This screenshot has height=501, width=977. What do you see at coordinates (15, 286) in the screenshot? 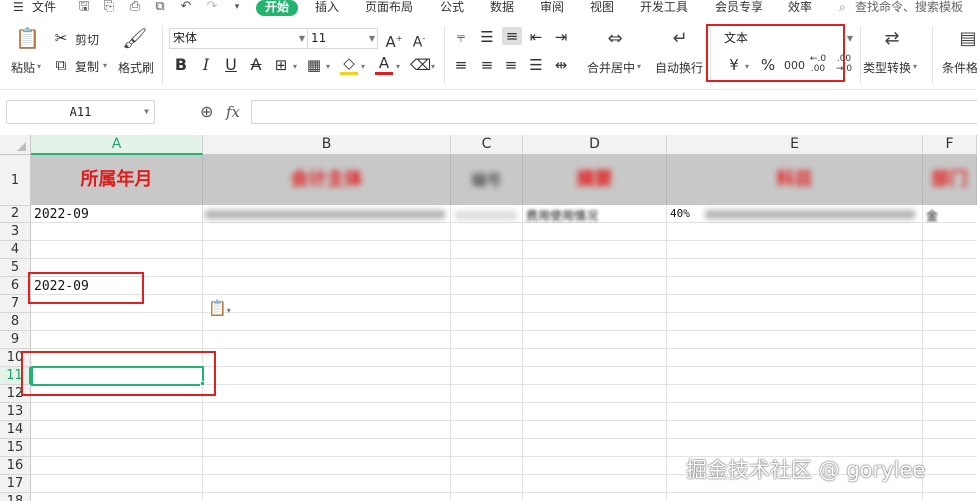
I see `row-header-6: 6` at bounding box center [15, 286].